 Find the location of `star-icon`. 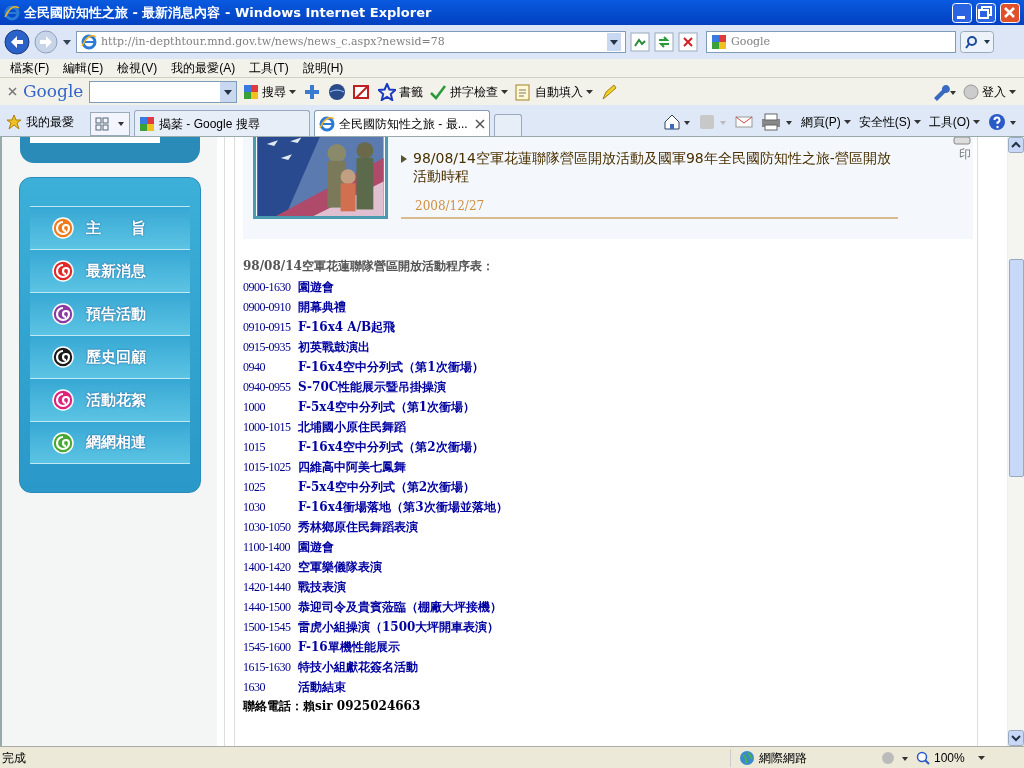

star-icon is located at coordinates (387, 91).